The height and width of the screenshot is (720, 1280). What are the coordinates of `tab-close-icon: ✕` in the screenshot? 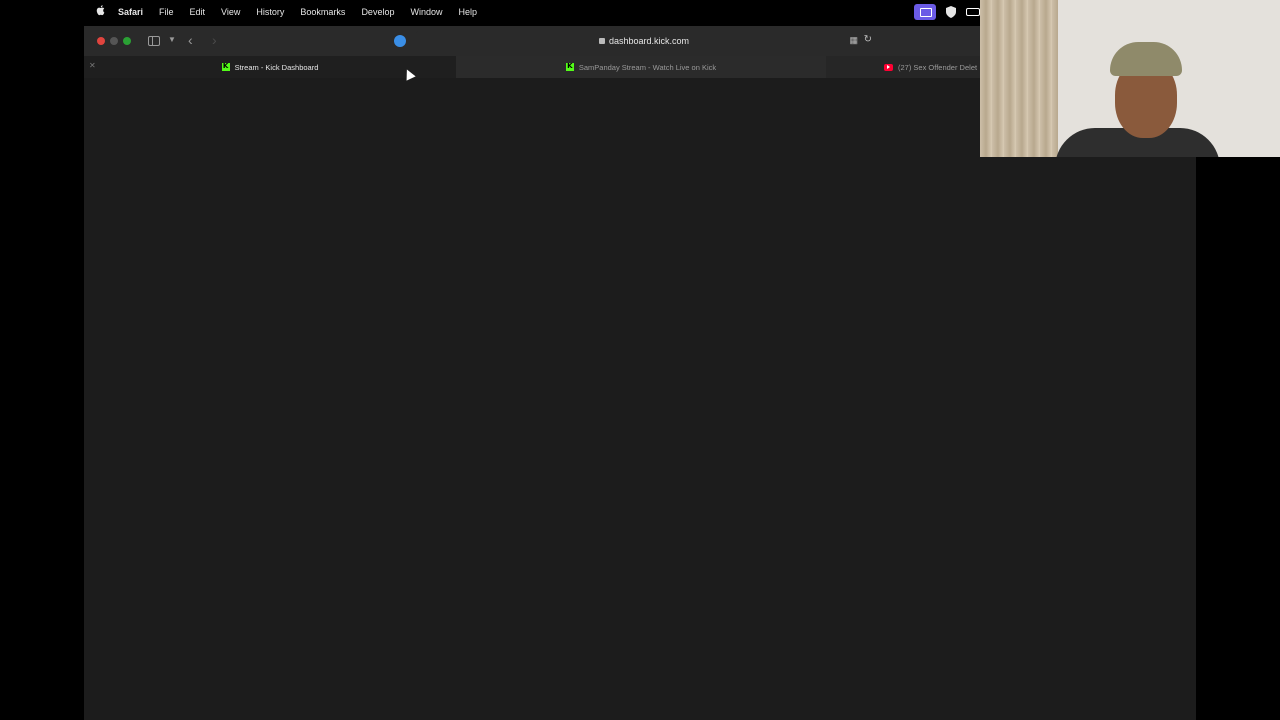 It's located at (92, 65).